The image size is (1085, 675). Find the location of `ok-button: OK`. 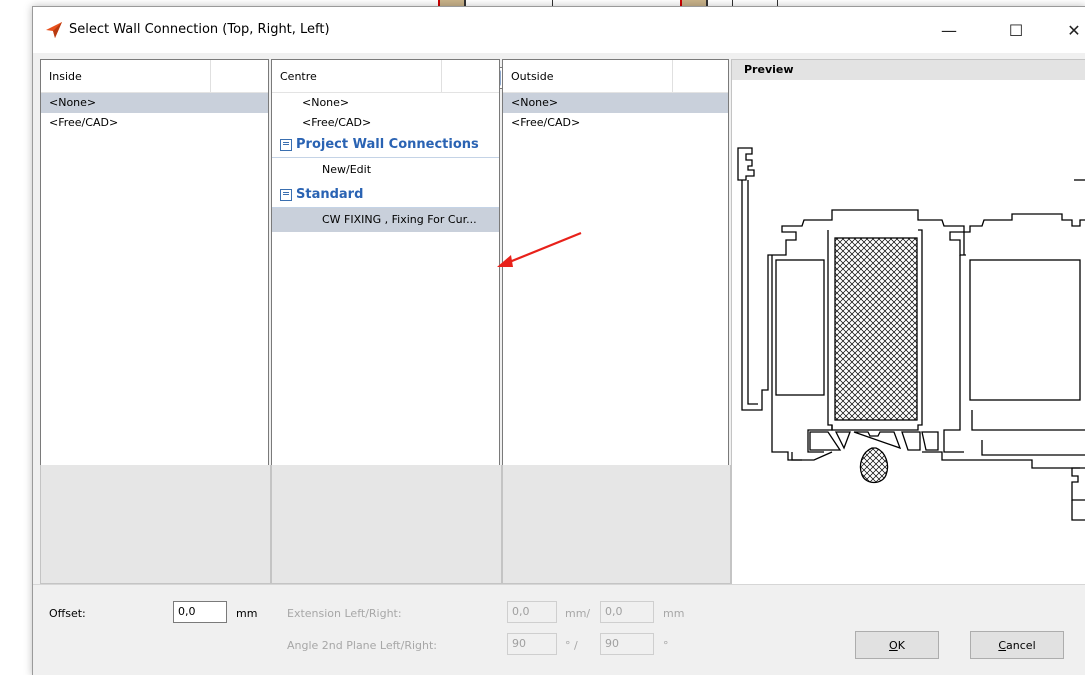

ok-button: OK is located at coordinates (897, 645).